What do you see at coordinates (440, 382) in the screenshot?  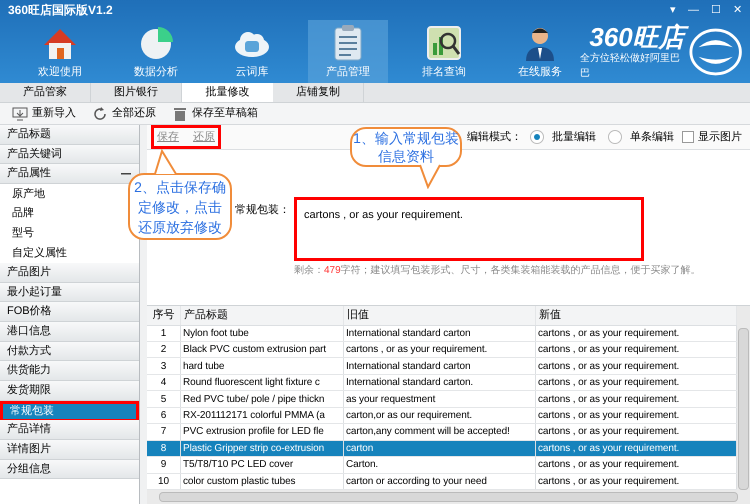 I see `table-cell: International standard carton.` at bounding box center [440, 382].